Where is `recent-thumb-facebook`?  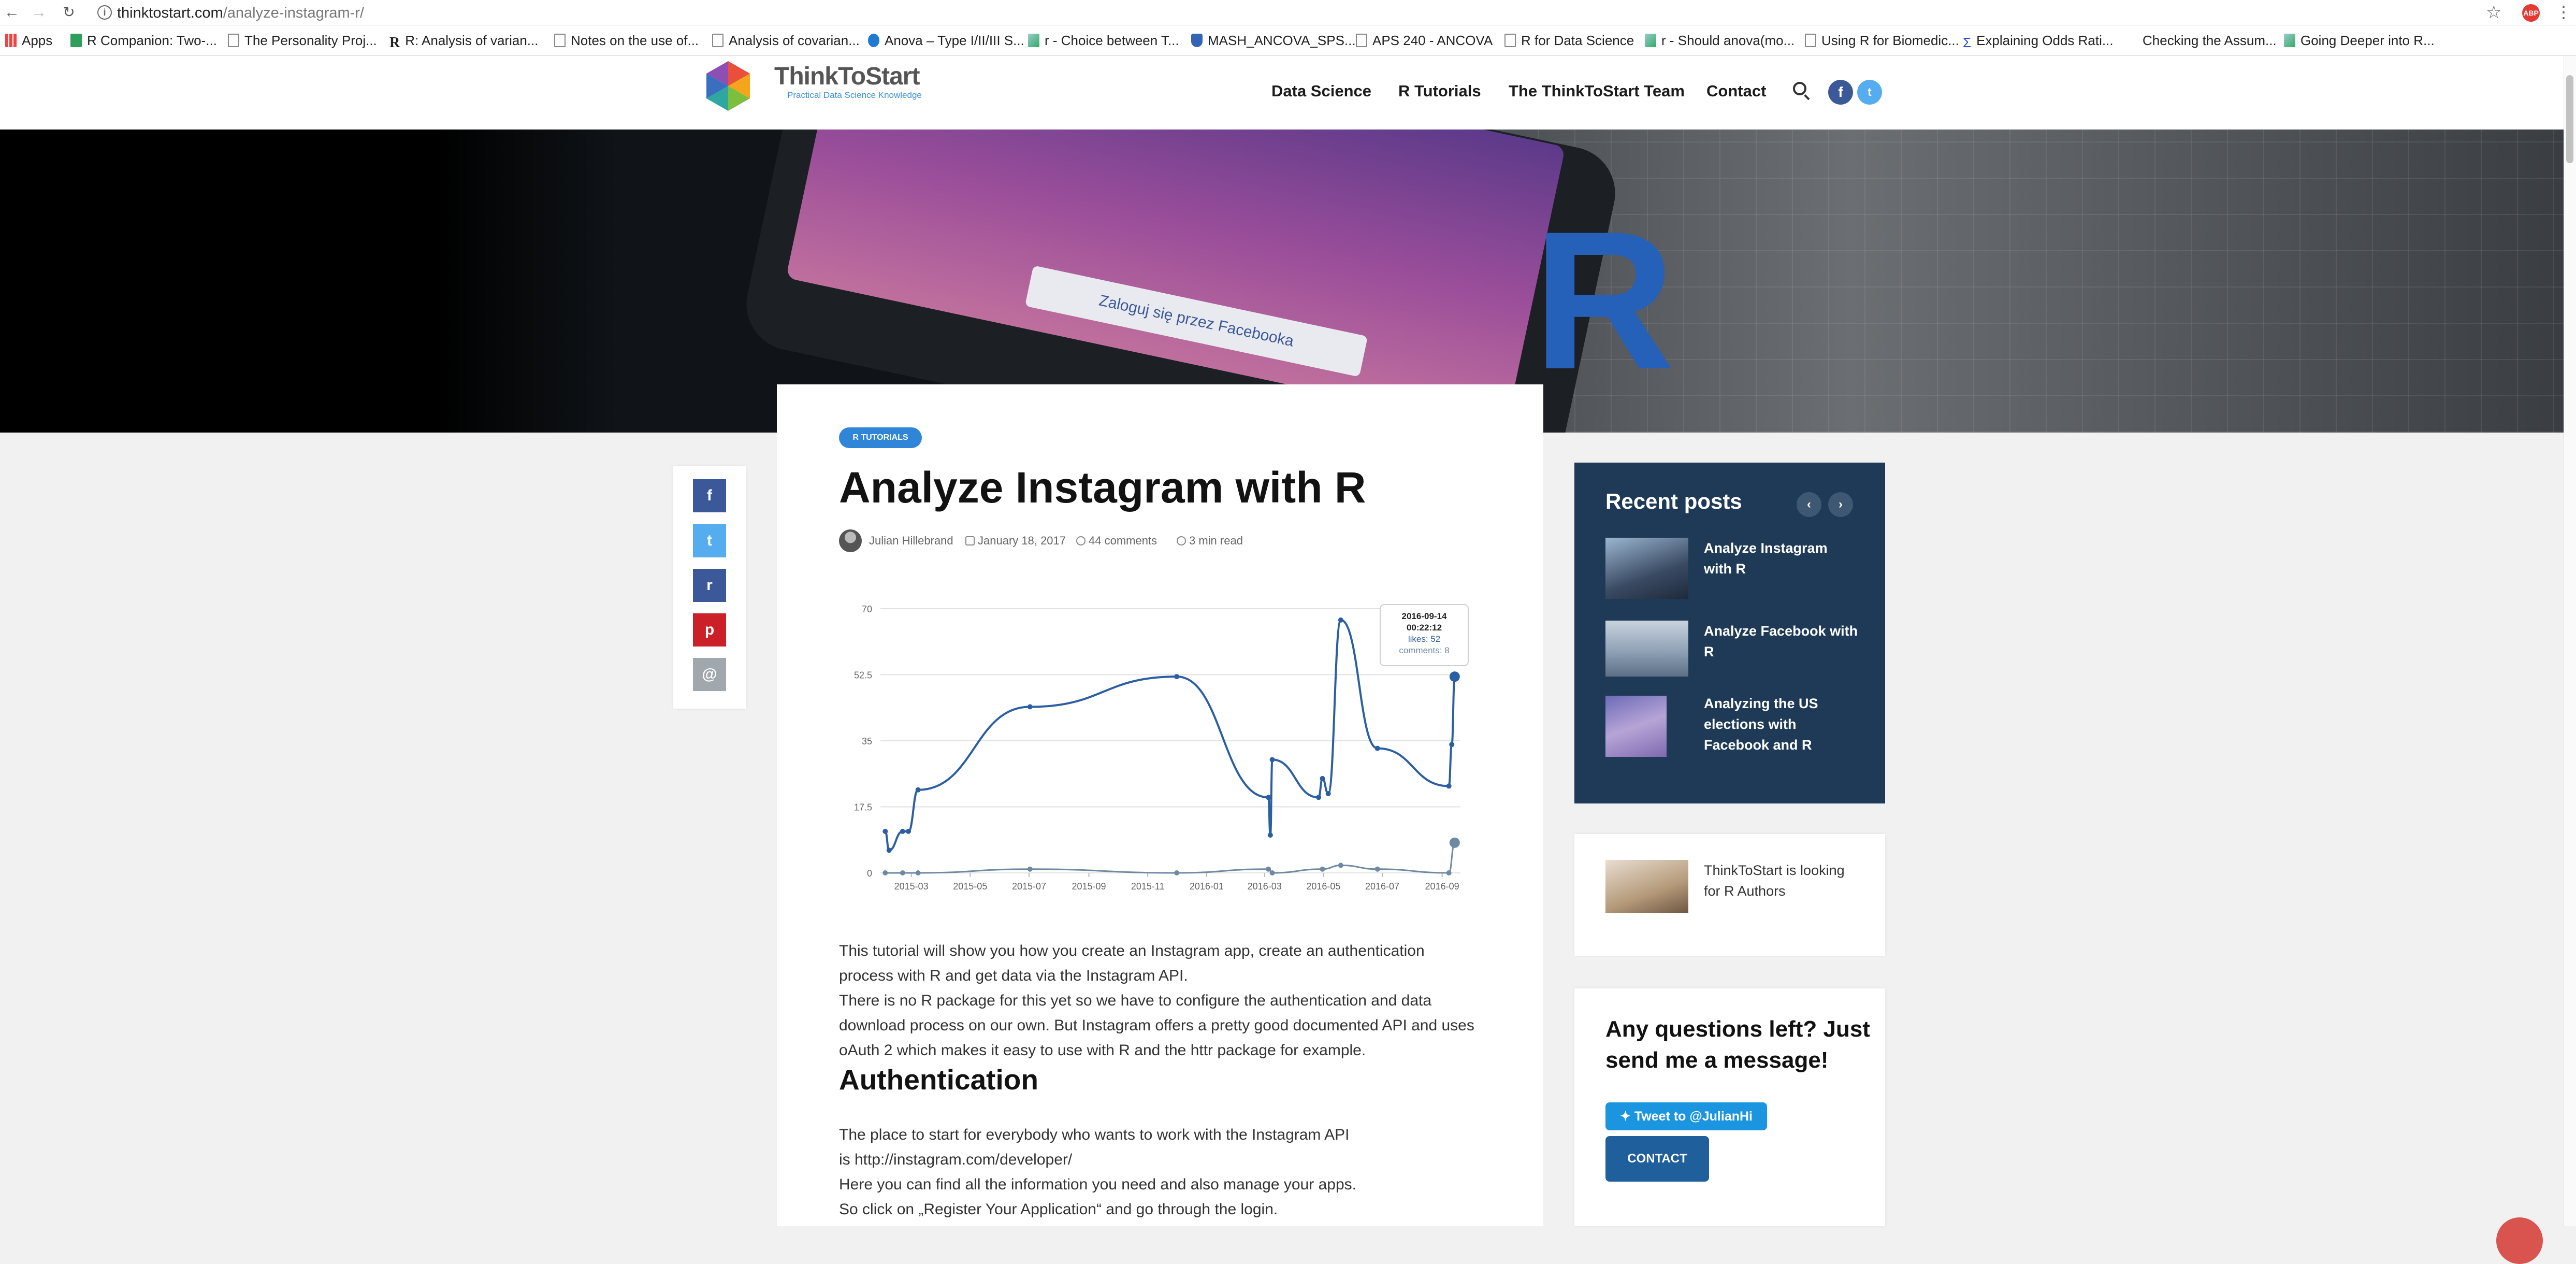
recent-thumb-facebook is located at coordinates (1646, 649).